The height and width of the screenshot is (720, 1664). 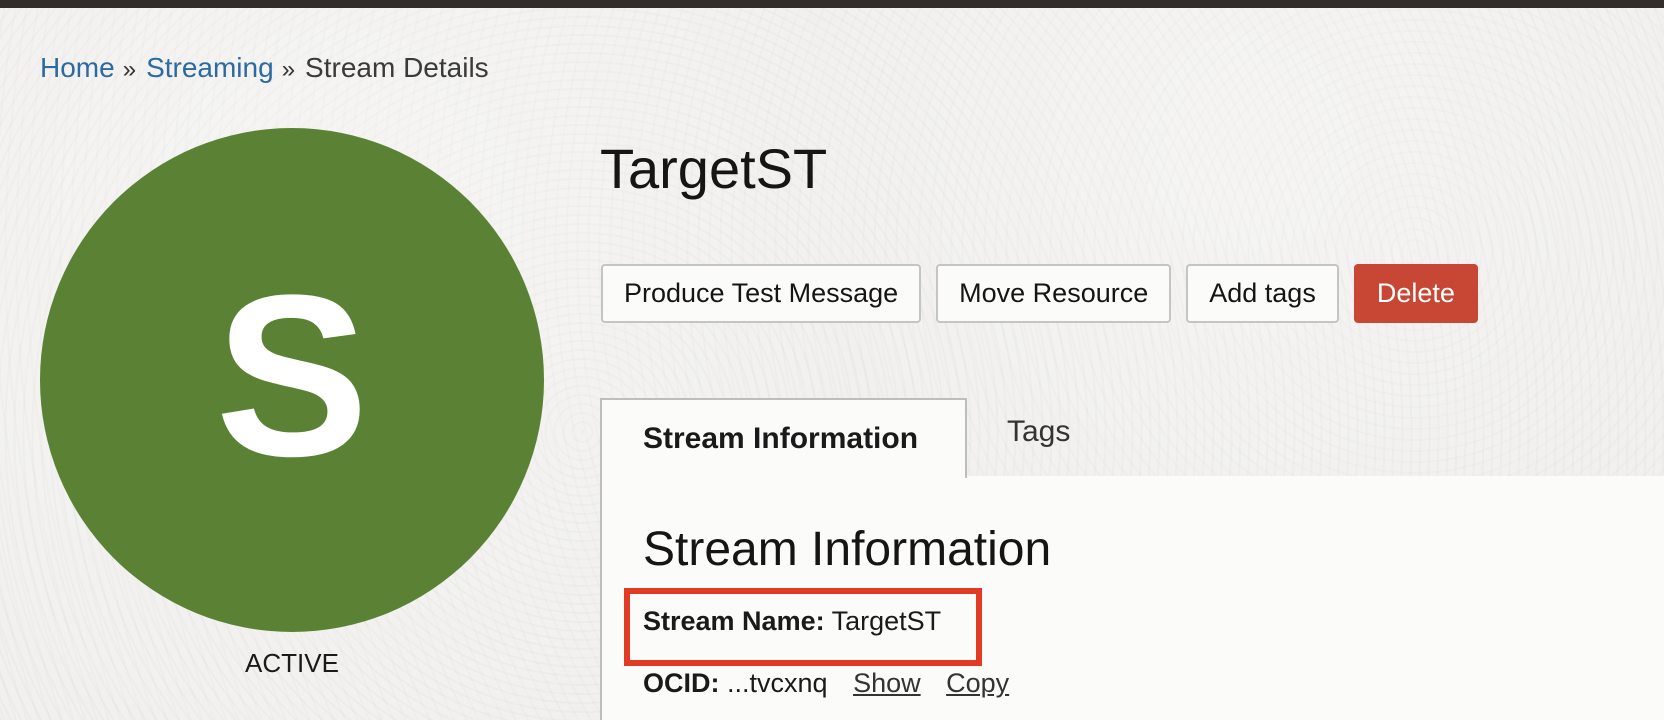 What do you see at coordinates (887, 683) in the screenshot?
I see `ocid-show-link: Show` at bounding box center [887, 683].